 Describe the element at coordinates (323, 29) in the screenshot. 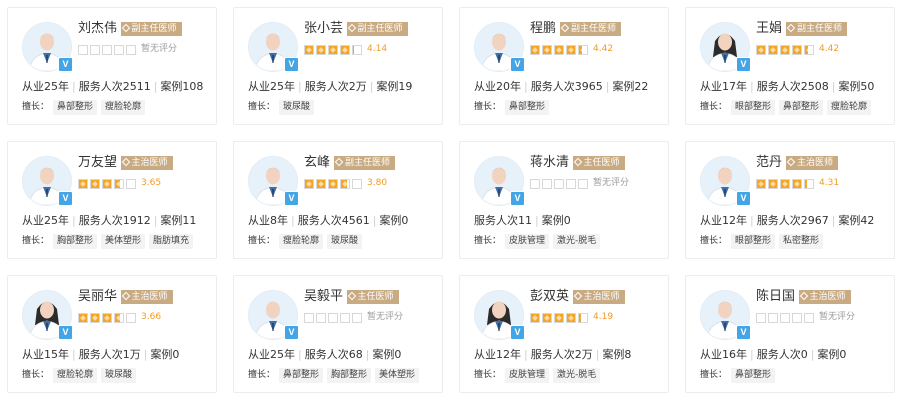

I see `doctor-name: 张小芸` at that location.